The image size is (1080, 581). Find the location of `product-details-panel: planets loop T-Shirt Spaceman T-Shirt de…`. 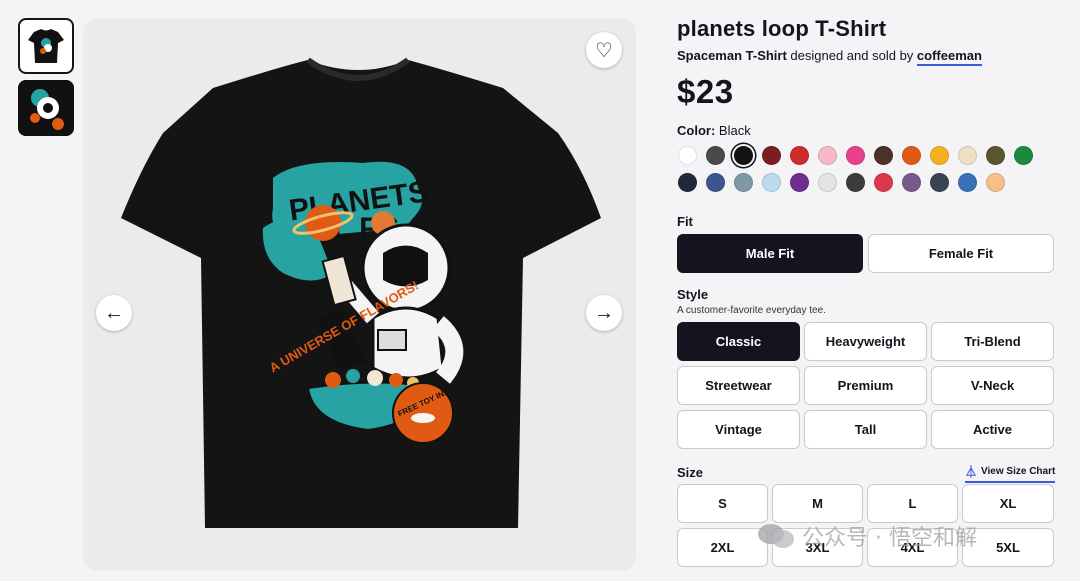

product-details-panel: planets loop T-Shirt Spaceman T-Shirt de… is located at coordinates (867, 106).